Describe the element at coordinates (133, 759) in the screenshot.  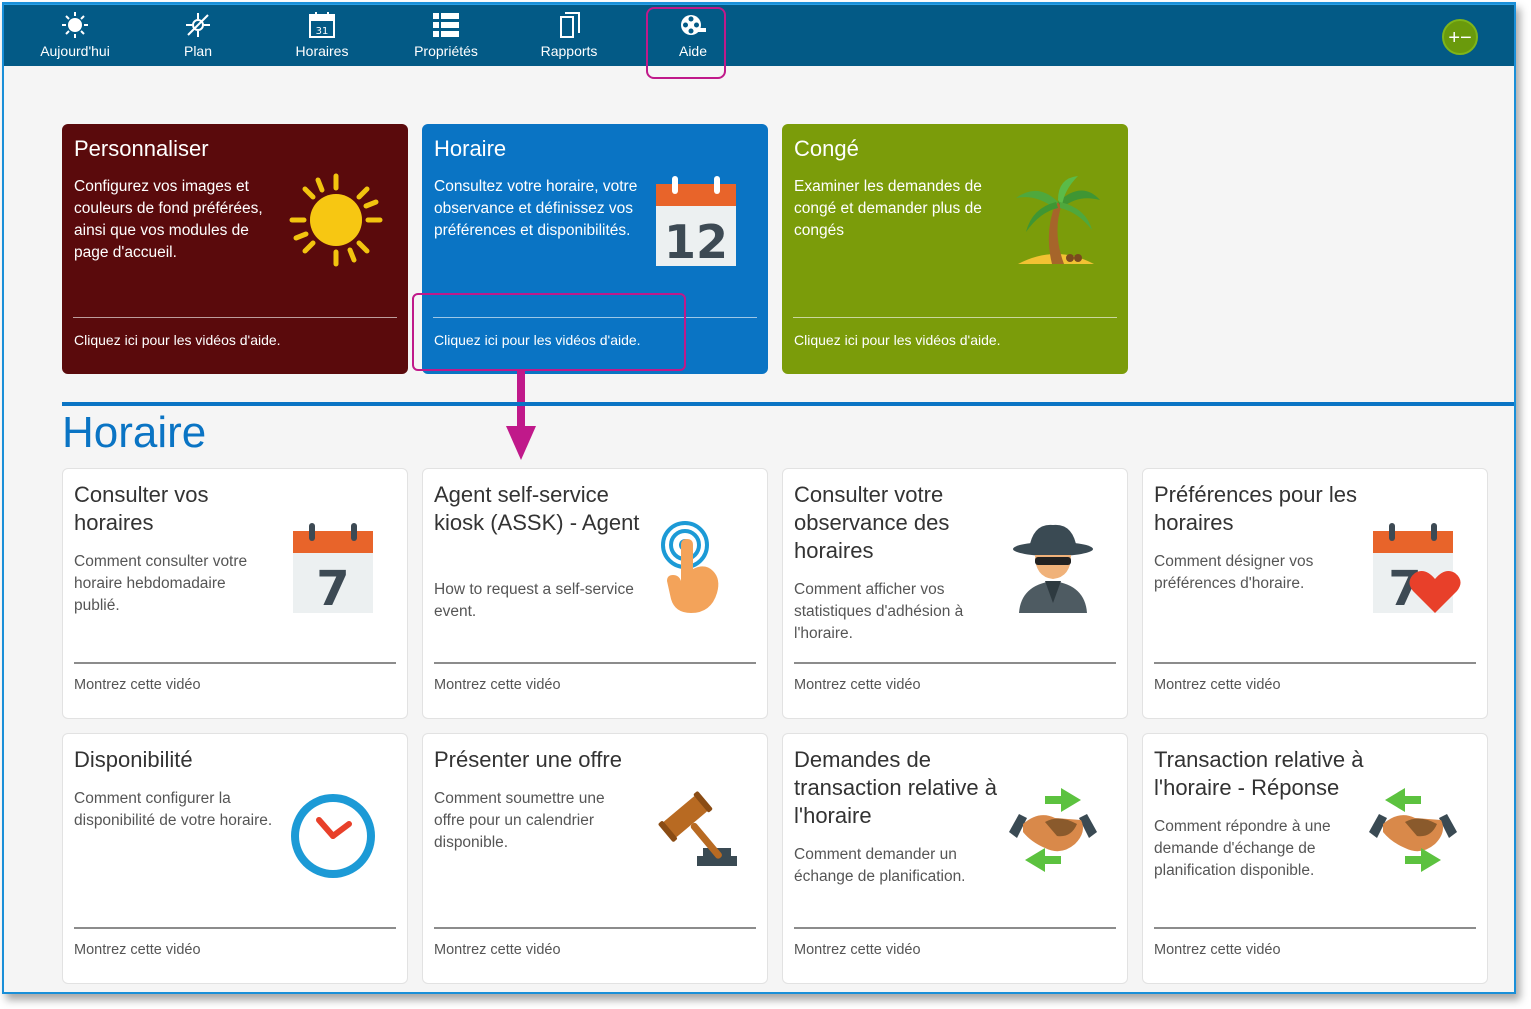
I see `card-title: Disponibilité` at that location.